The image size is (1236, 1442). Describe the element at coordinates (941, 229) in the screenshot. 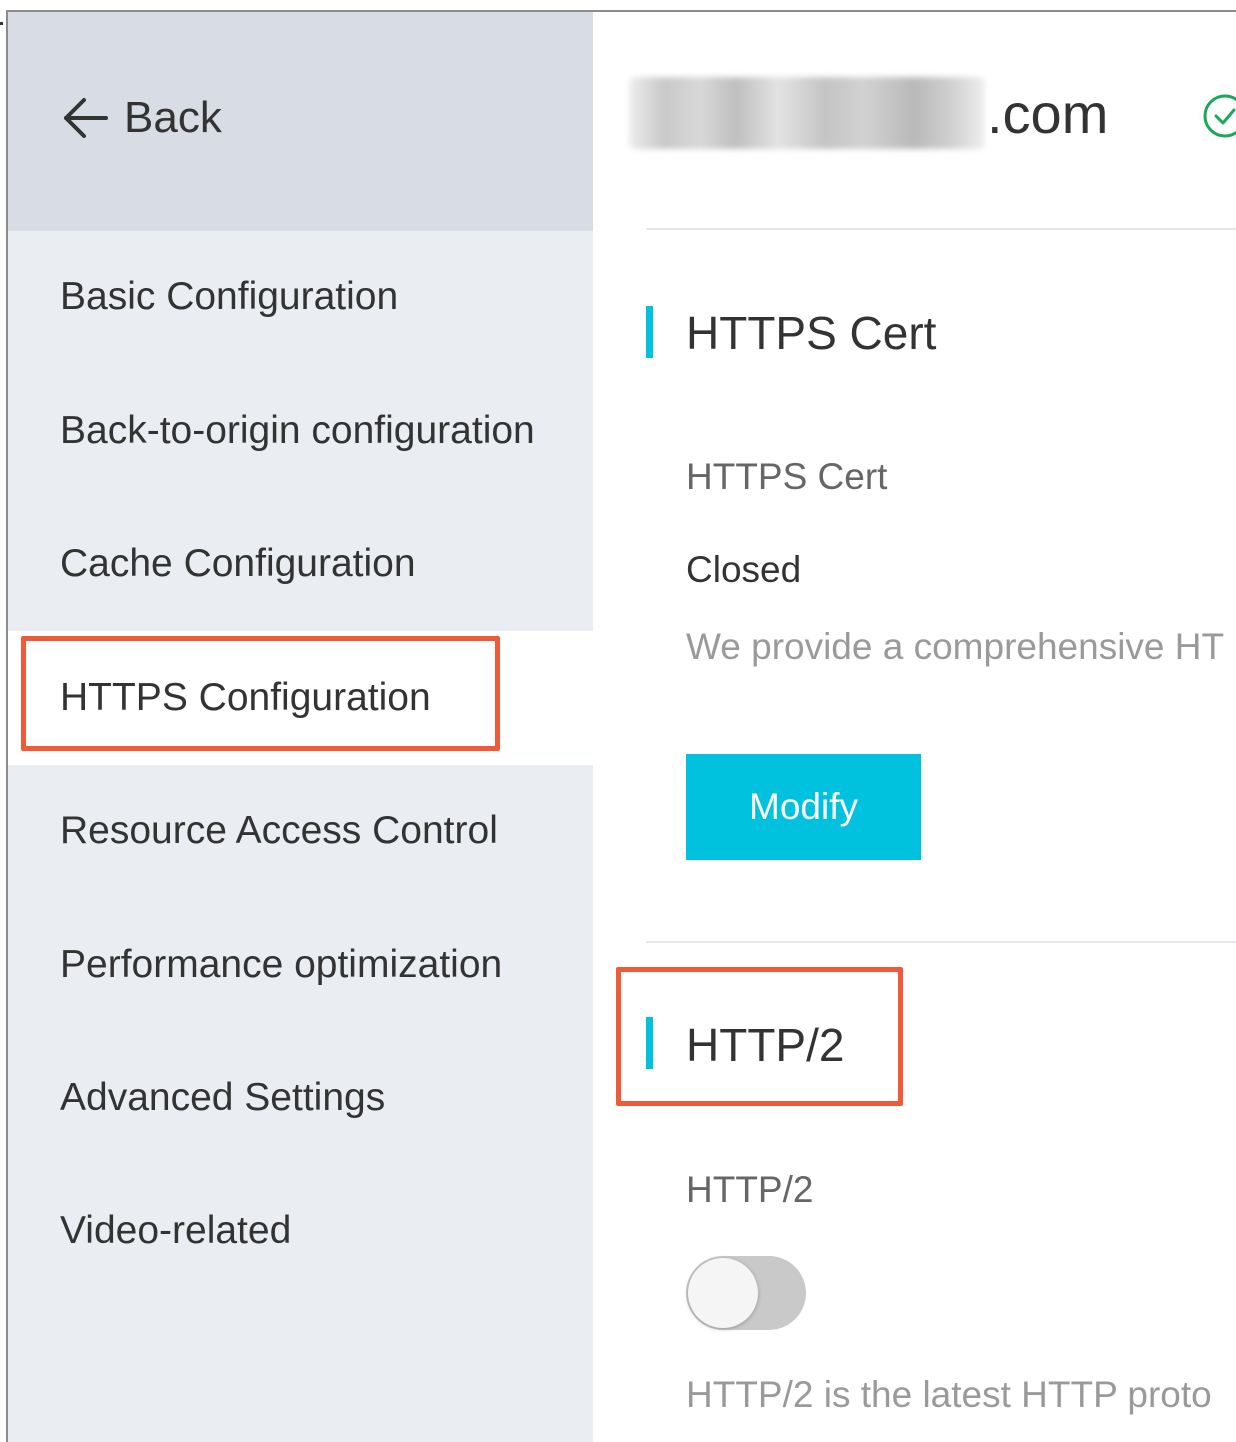

I see `header-divider` at that location.